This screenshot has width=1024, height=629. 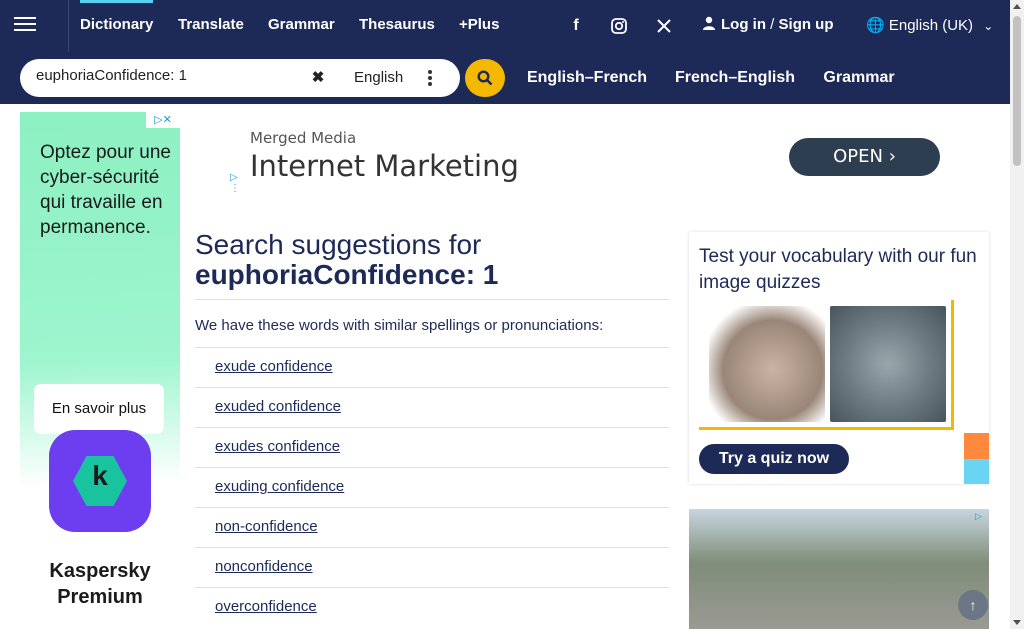 What do you see at coordinates (432, 607) in the screenshot?
I see `list-item: overconfidence` at bounding box center [432, 607].